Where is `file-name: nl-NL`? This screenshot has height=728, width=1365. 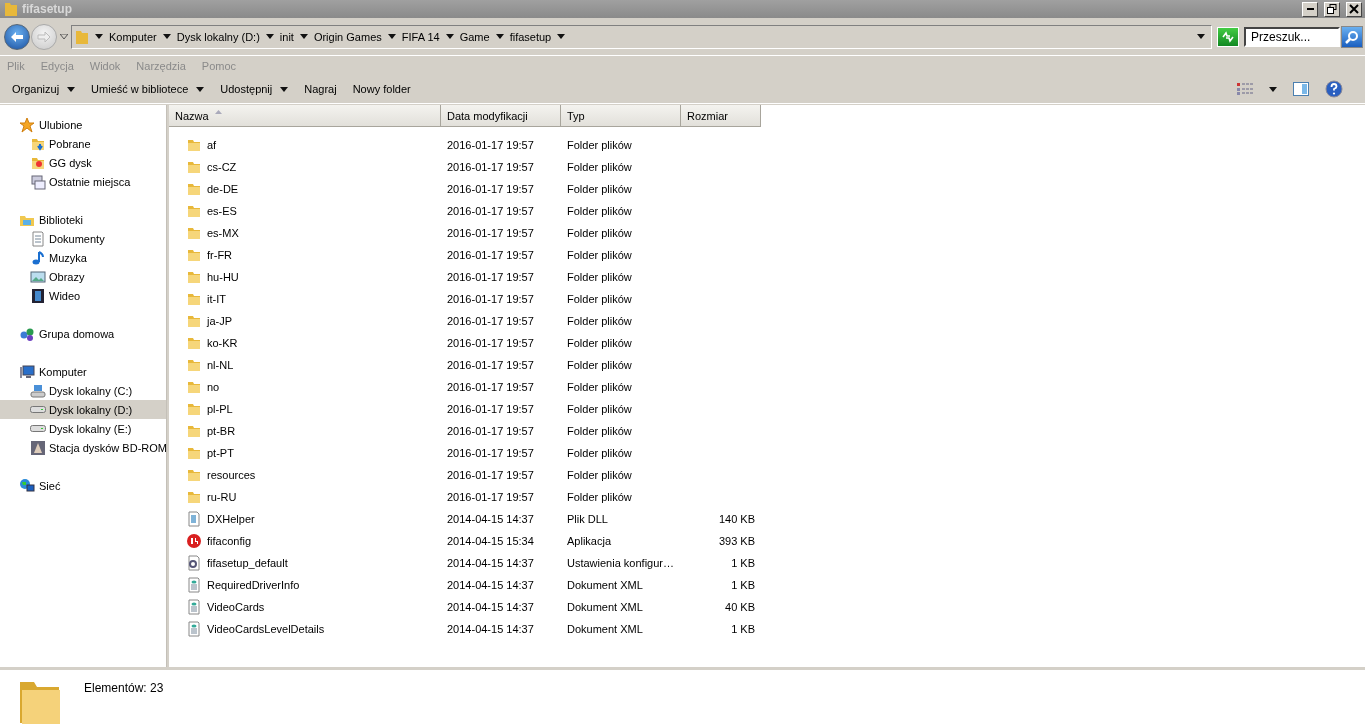 file-name: nl-NL is located at coordinates (305, 365).